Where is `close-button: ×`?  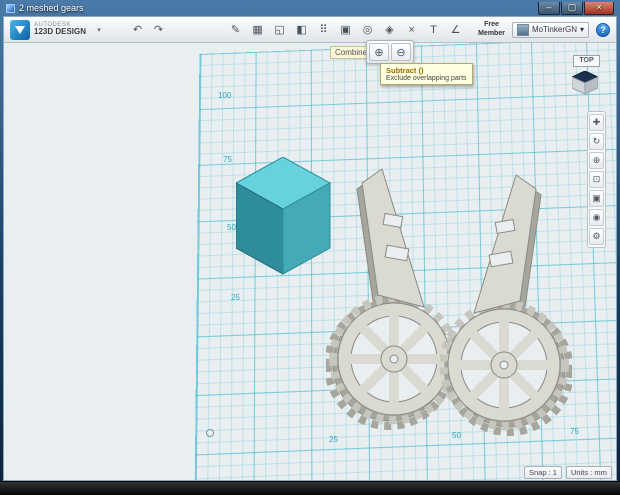 close-button: × is located at coordinates (599, 8).